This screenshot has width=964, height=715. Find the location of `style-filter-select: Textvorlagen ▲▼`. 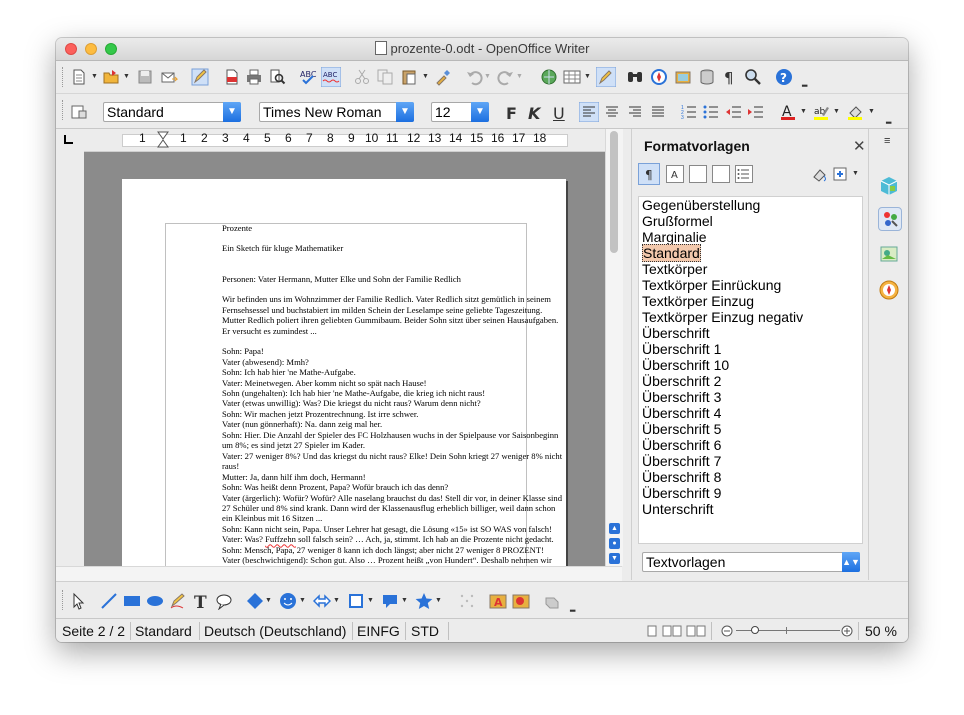

style-filter-select: Textvorlagen ▲▼ is located at coordinates (751, 562).